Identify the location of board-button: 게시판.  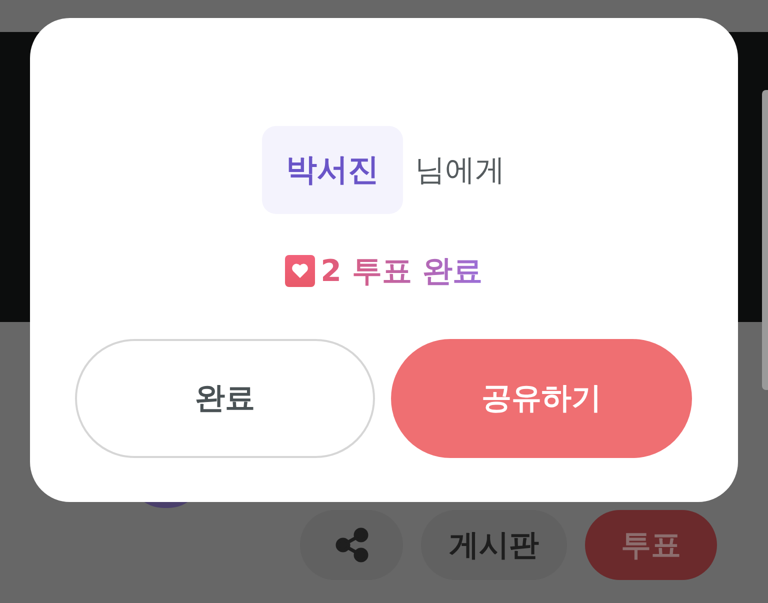
(494, 545).